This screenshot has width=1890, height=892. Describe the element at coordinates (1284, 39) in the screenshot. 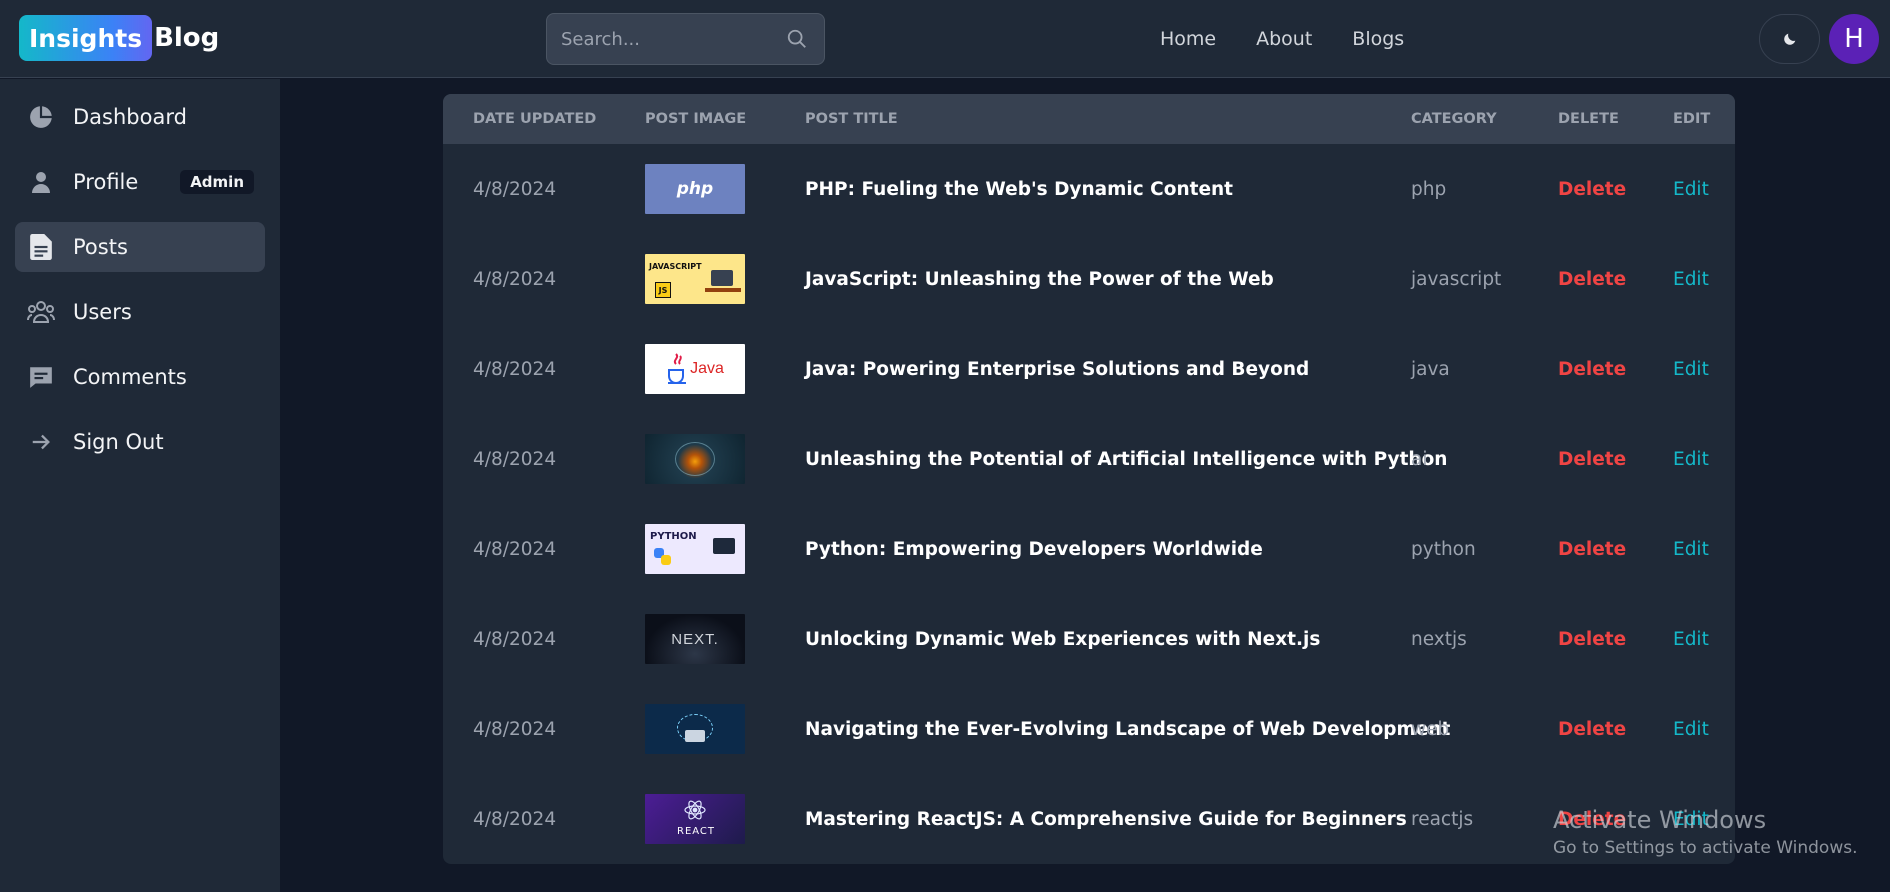

I see `nav-about-link: About` at that location.